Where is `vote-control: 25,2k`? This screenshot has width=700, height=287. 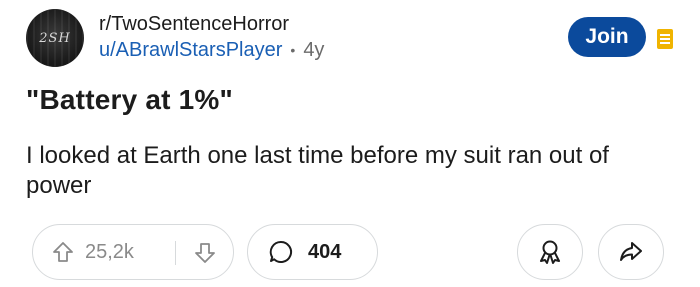
vote-control: 25,2k is located at coordinates (133, 252).